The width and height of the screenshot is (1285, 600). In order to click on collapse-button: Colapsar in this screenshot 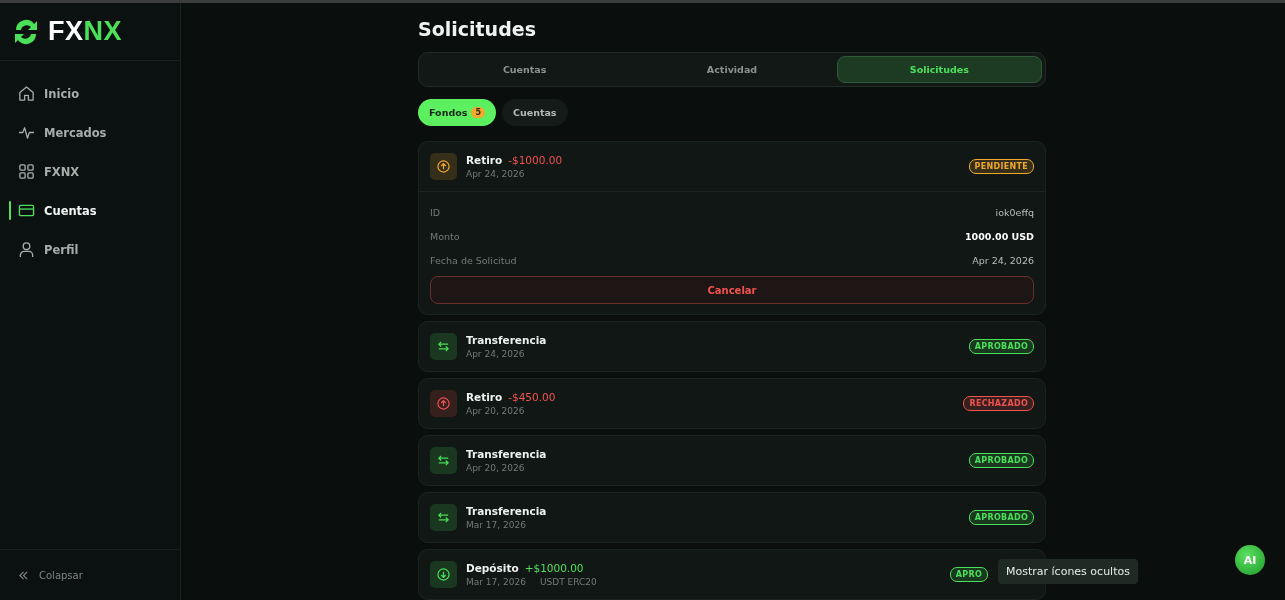, I will do `click(50, 575)`.